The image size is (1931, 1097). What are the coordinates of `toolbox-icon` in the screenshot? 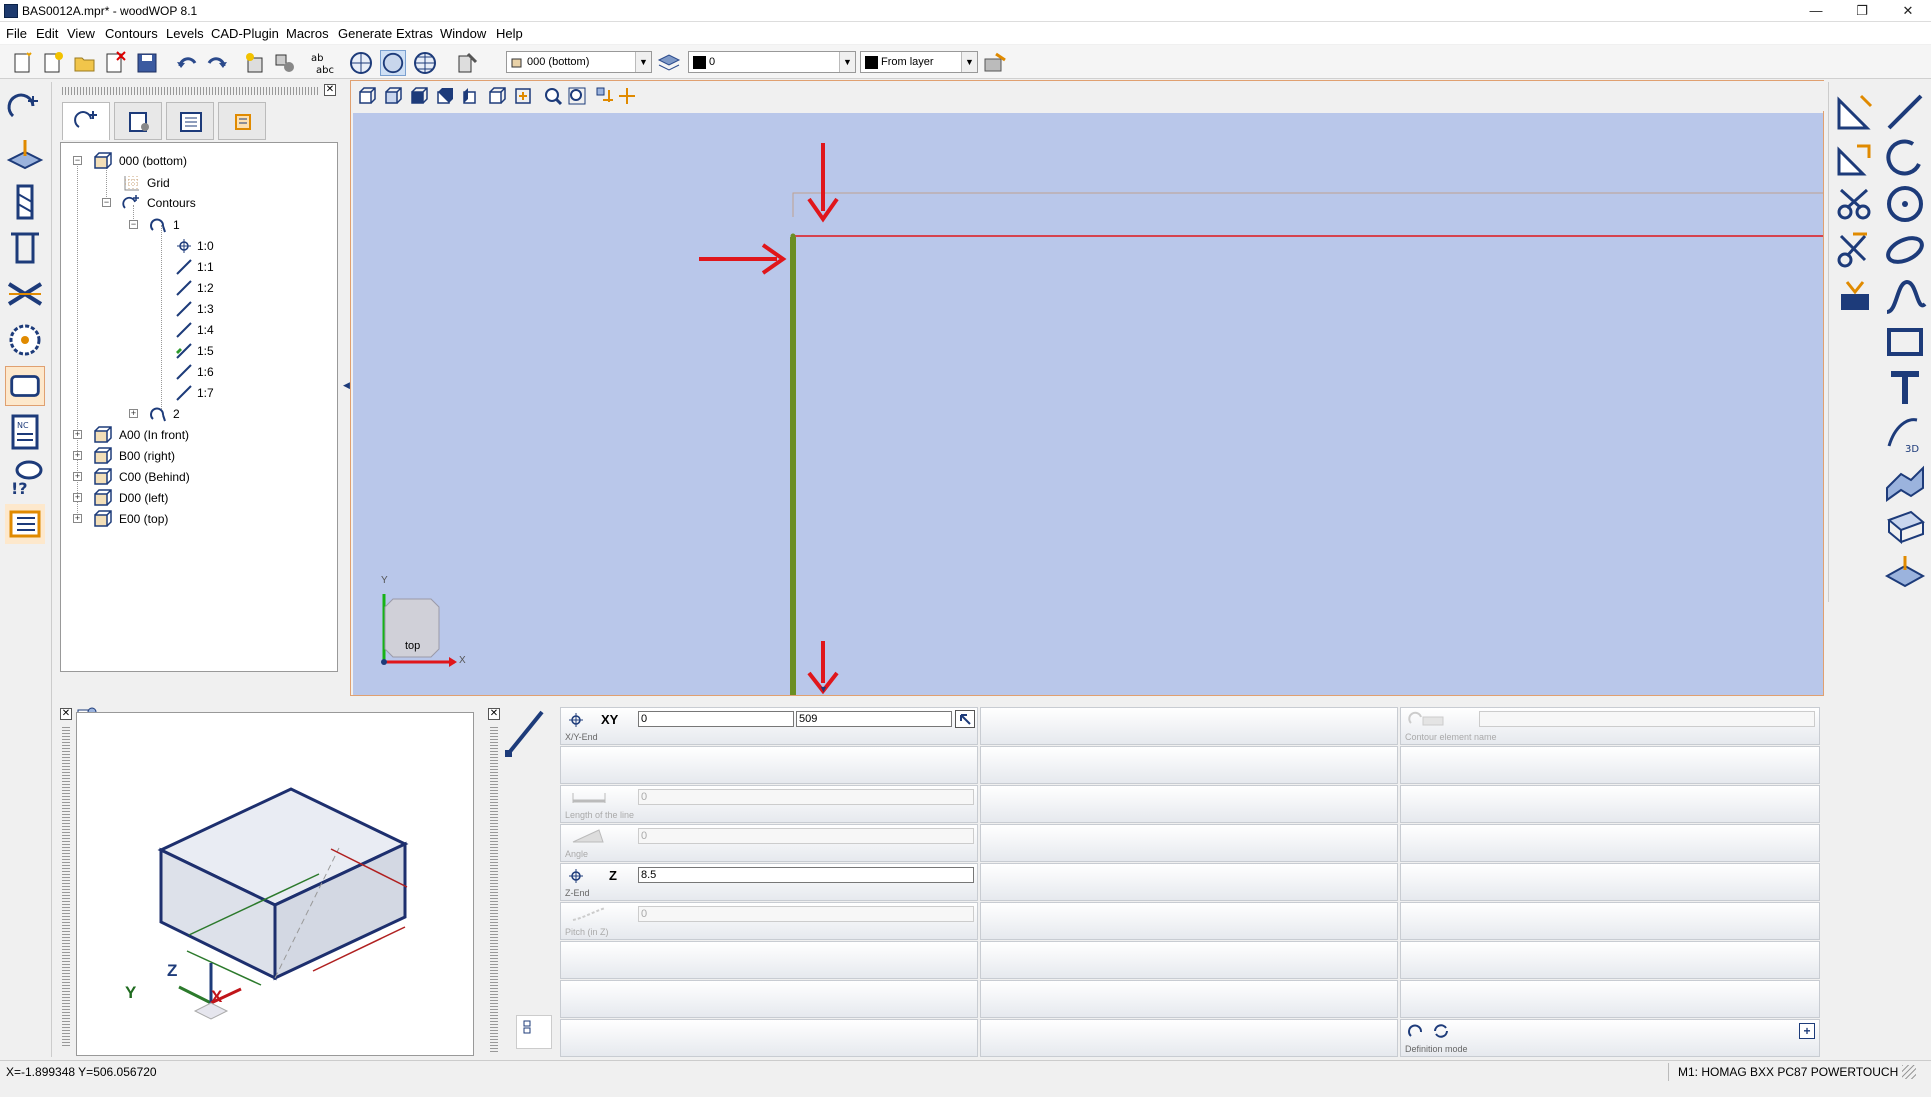 It's located at (1855, 296).